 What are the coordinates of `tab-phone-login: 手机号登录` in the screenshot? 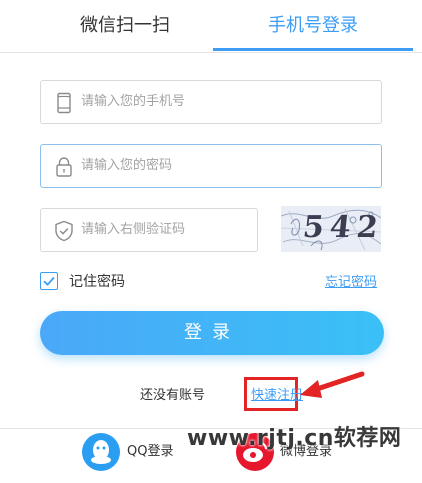 It's located at (313, 26).